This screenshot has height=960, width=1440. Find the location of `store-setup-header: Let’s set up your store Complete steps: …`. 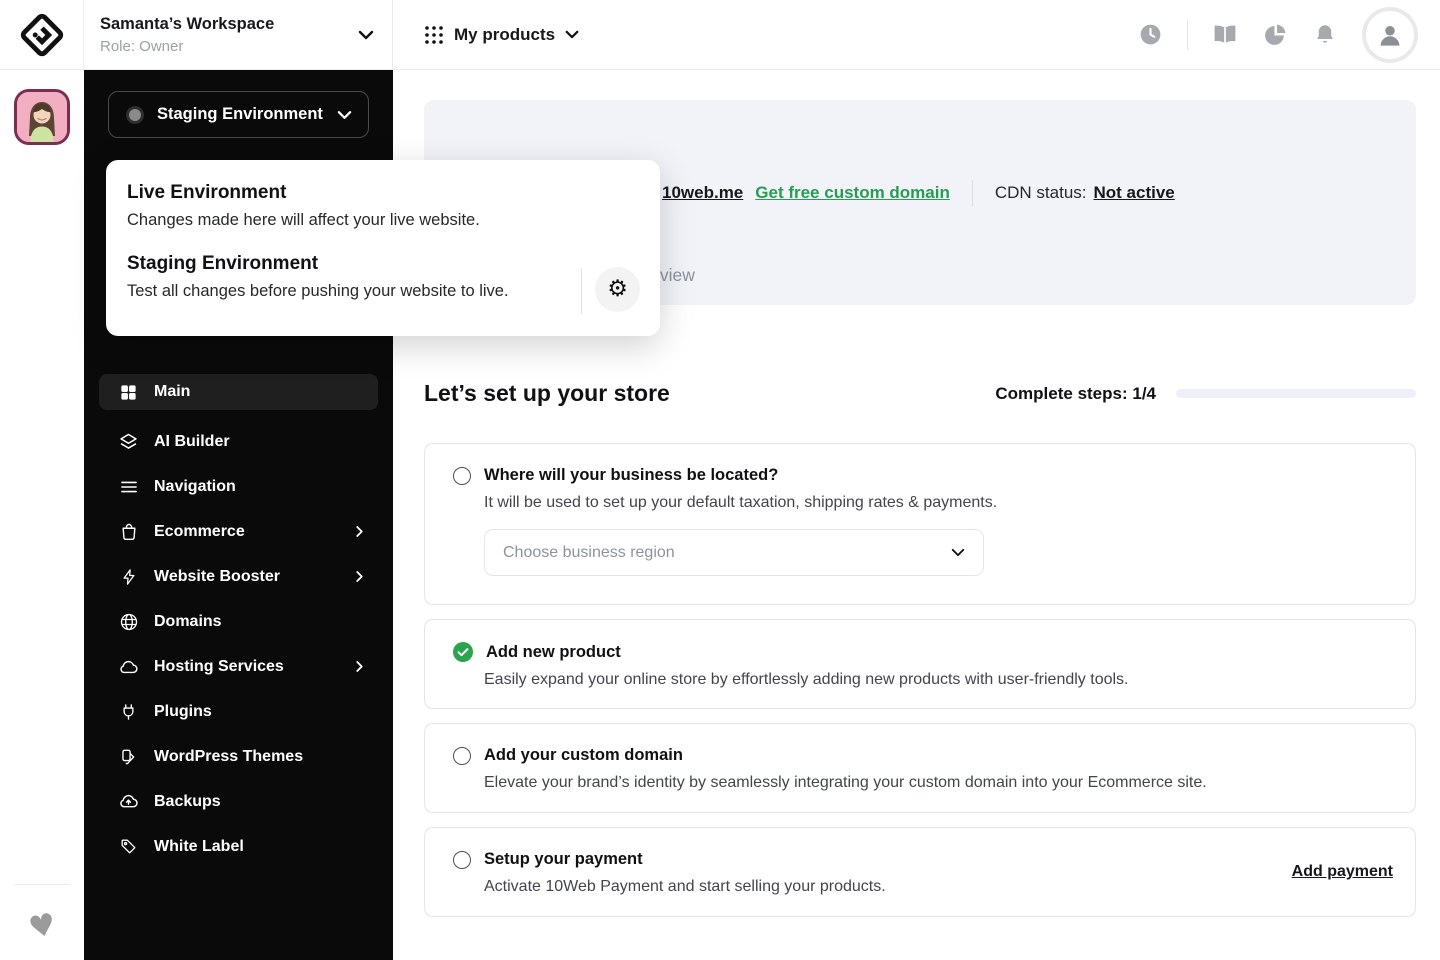

store-setup-header: Let’s set up your store Complete steps: … is located at coordinates (920, 393).